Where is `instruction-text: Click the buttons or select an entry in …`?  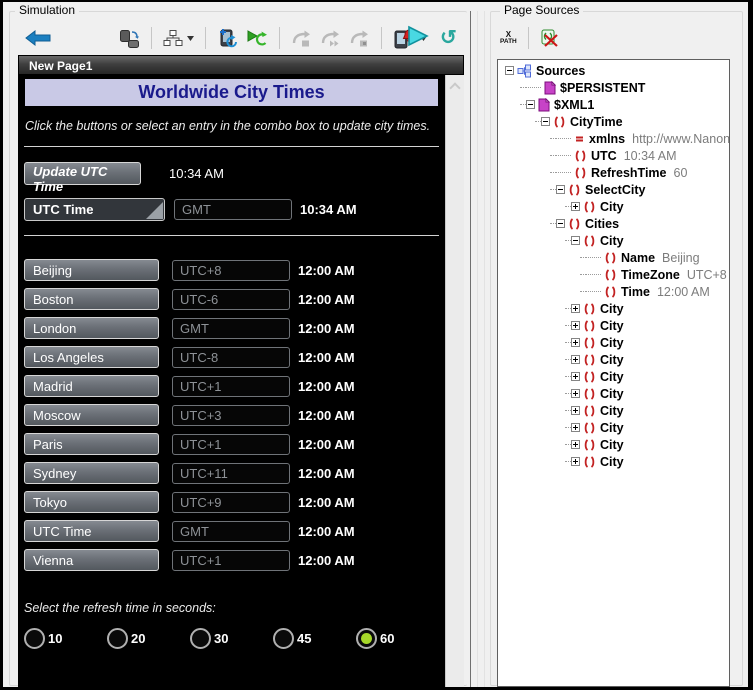 instruction-text: Click the buttons or select an entry in … is located at coordinates (228, 126).